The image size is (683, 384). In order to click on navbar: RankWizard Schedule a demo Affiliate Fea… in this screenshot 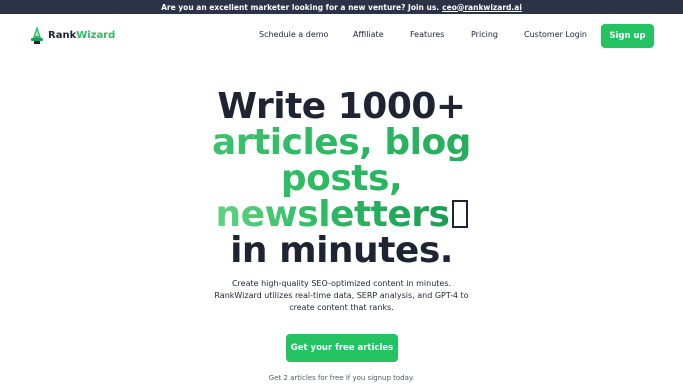, I will do `click(341, 37)`.